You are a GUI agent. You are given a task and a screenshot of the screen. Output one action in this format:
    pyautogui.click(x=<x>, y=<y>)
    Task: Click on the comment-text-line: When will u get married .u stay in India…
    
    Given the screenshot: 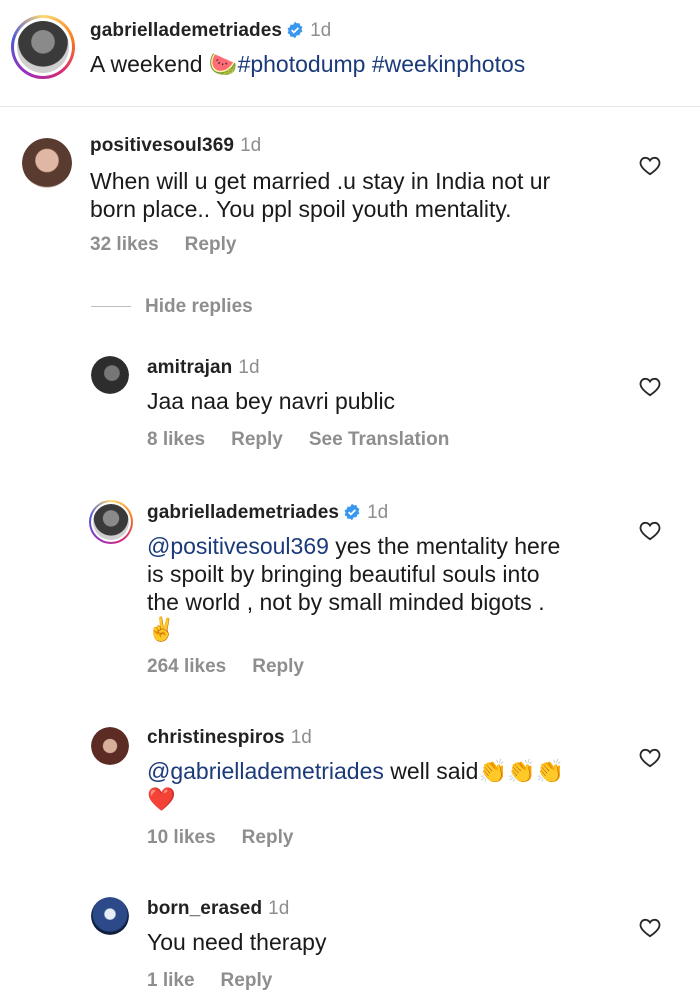 What is the action you would take?
    pyautogui.click(x=320, y=181)
    